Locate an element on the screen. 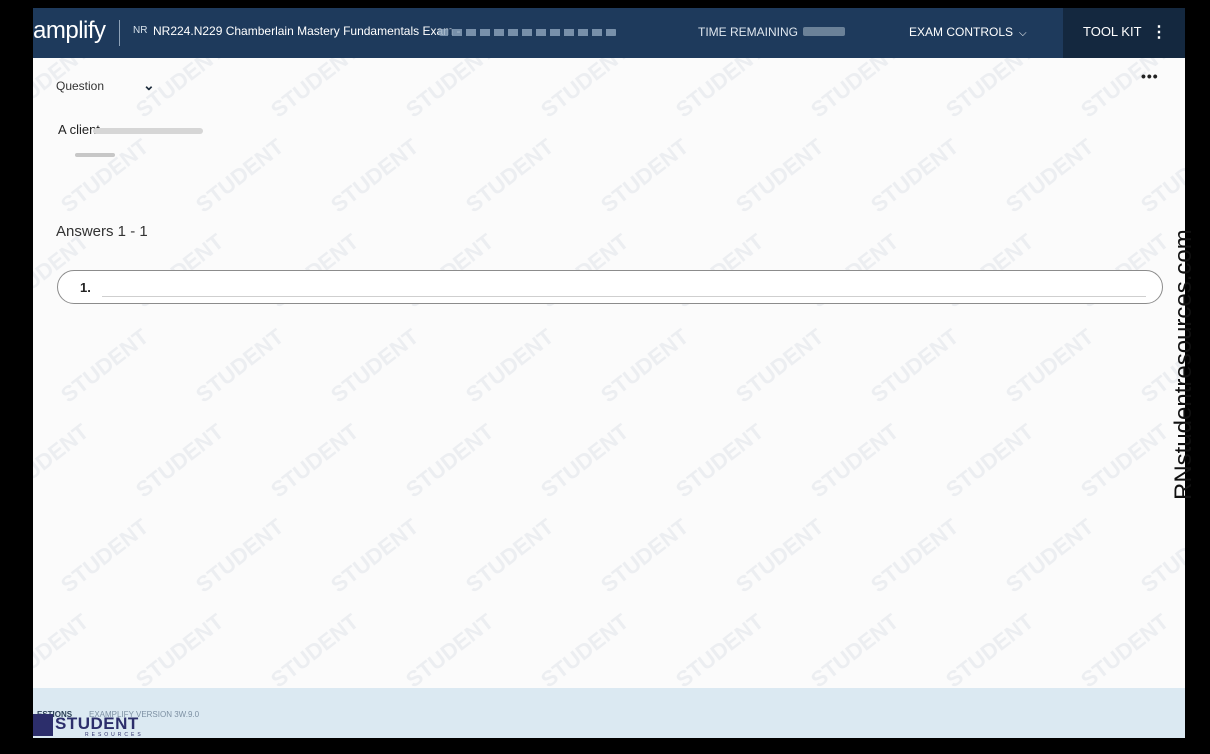 Image resolution: width=1210 pixels, height=754 pixels. question-label: Question is located at coordinates (80, 86).